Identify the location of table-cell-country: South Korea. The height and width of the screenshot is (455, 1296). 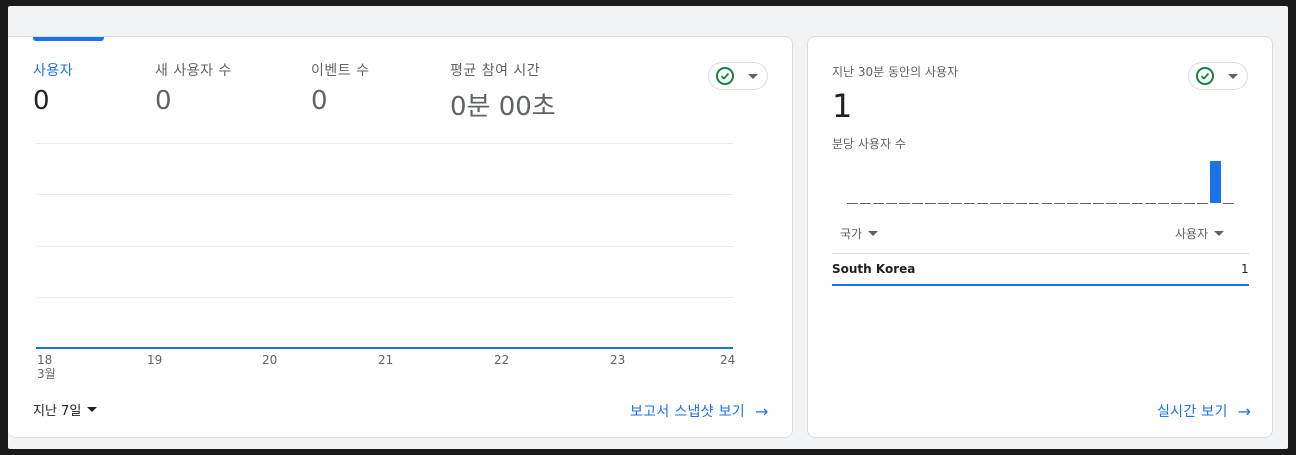
(874, 269).